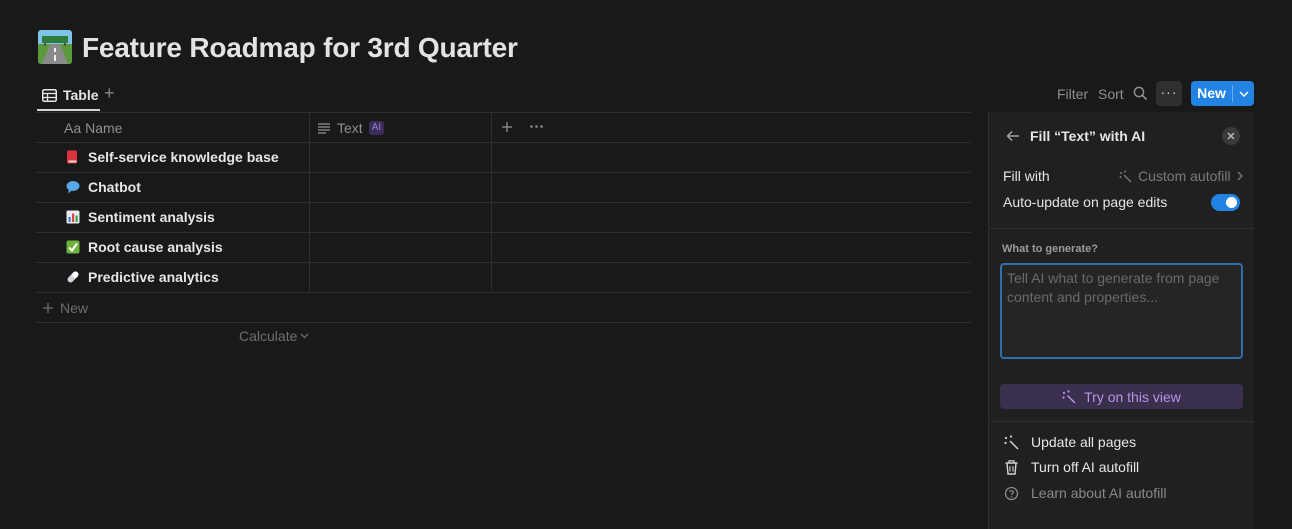 This screenshot has height=529, width=1292. Describe the element at coordinates (155, 247) in the screenshot. I see `row-name-label: Root cause analysis` at that location.